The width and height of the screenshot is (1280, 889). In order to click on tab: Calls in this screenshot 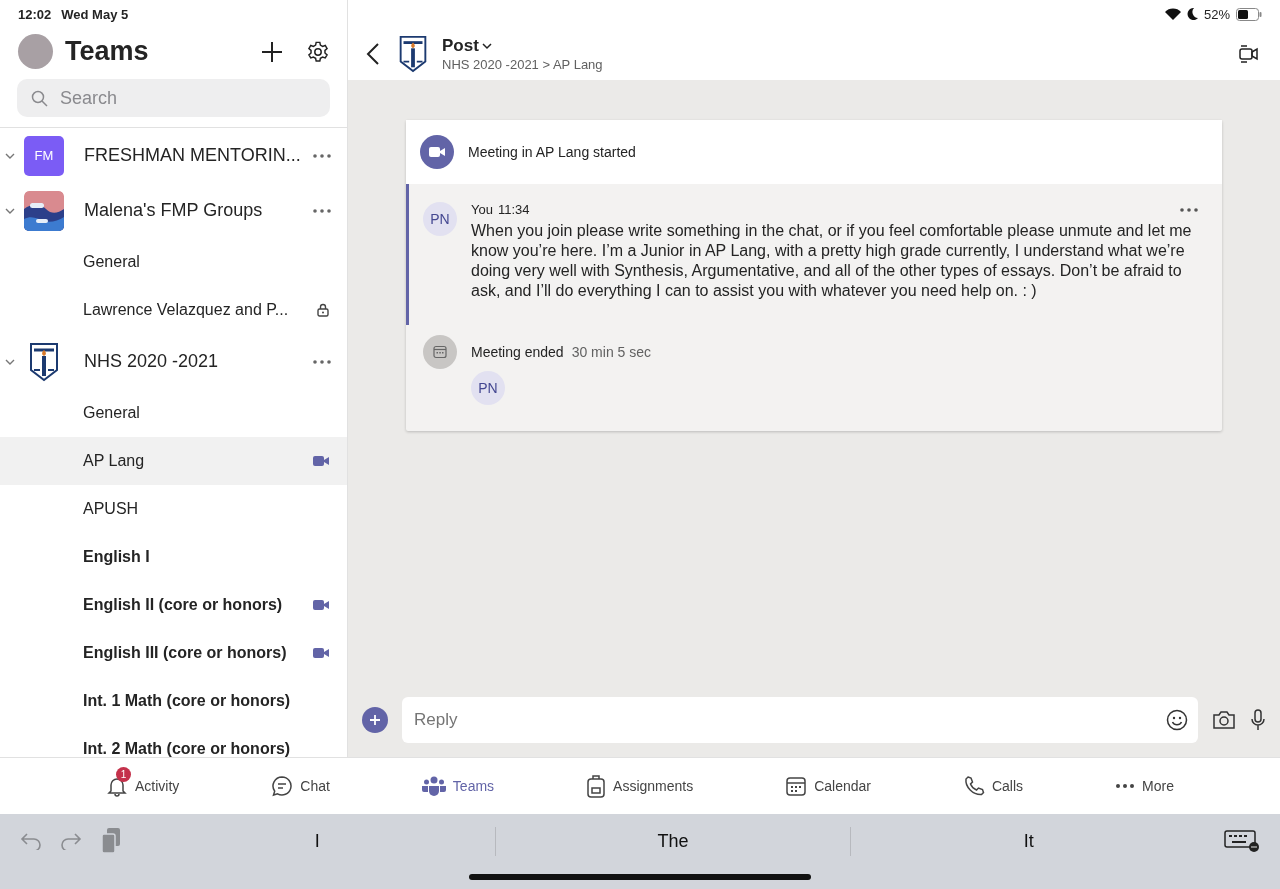, I will do `click(993, 786)`.